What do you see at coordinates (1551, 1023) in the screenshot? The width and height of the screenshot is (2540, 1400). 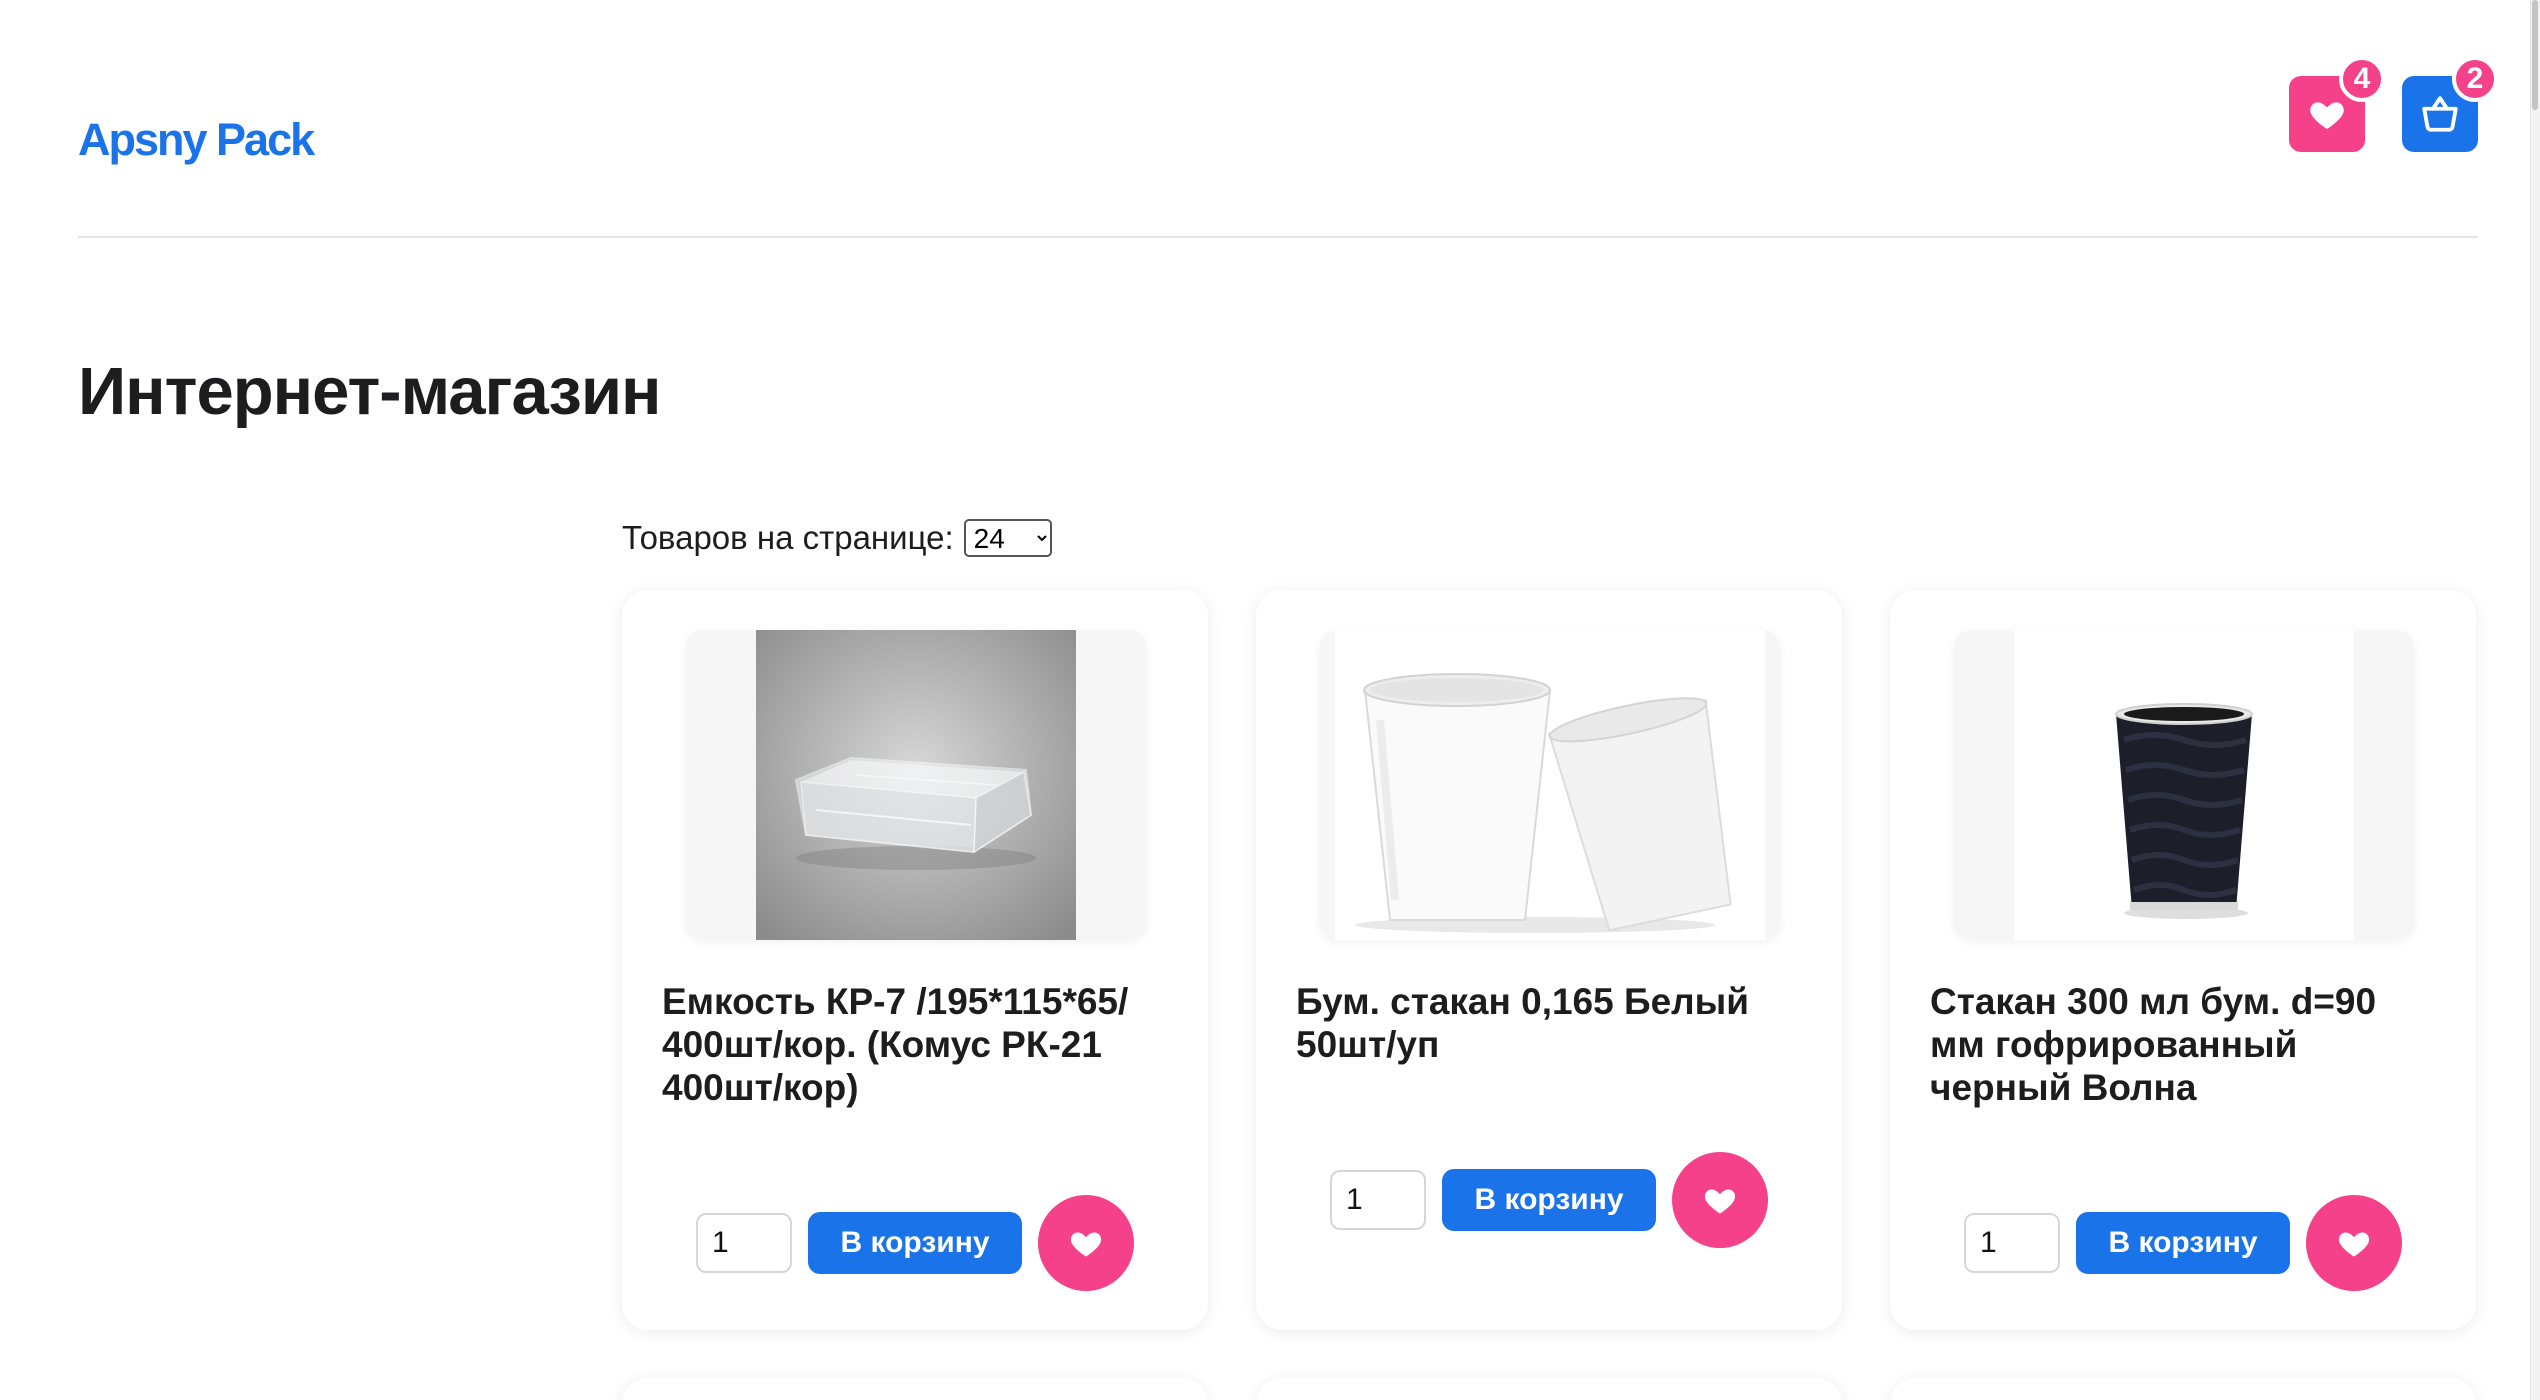 I see `product-name: Бум. стакан 0,165 Белый 50шт/уп` at bounding box center [1551, 1023].